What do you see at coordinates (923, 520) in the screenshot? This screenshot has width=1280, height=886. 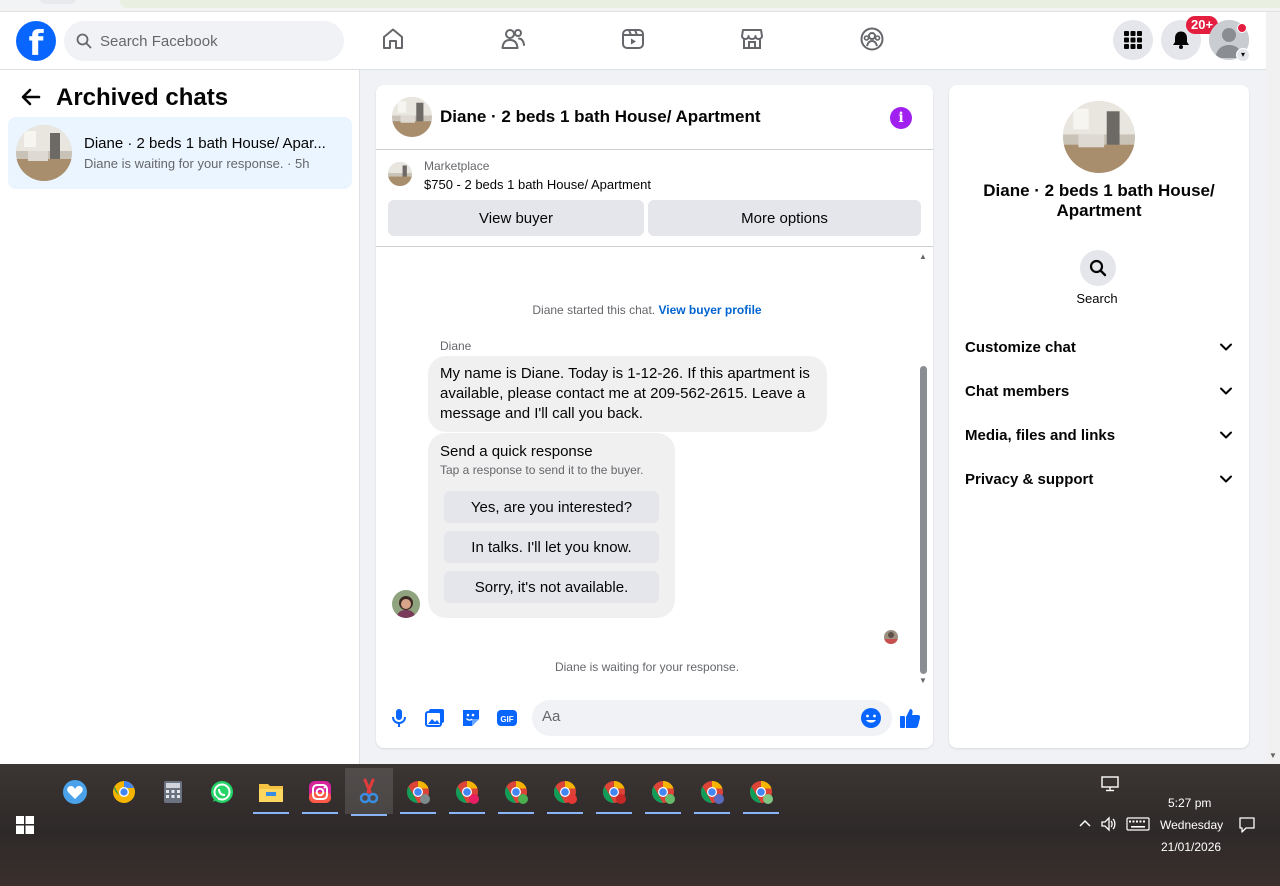 I see `scrollbar-thumb` at bounding box center [923, 520].